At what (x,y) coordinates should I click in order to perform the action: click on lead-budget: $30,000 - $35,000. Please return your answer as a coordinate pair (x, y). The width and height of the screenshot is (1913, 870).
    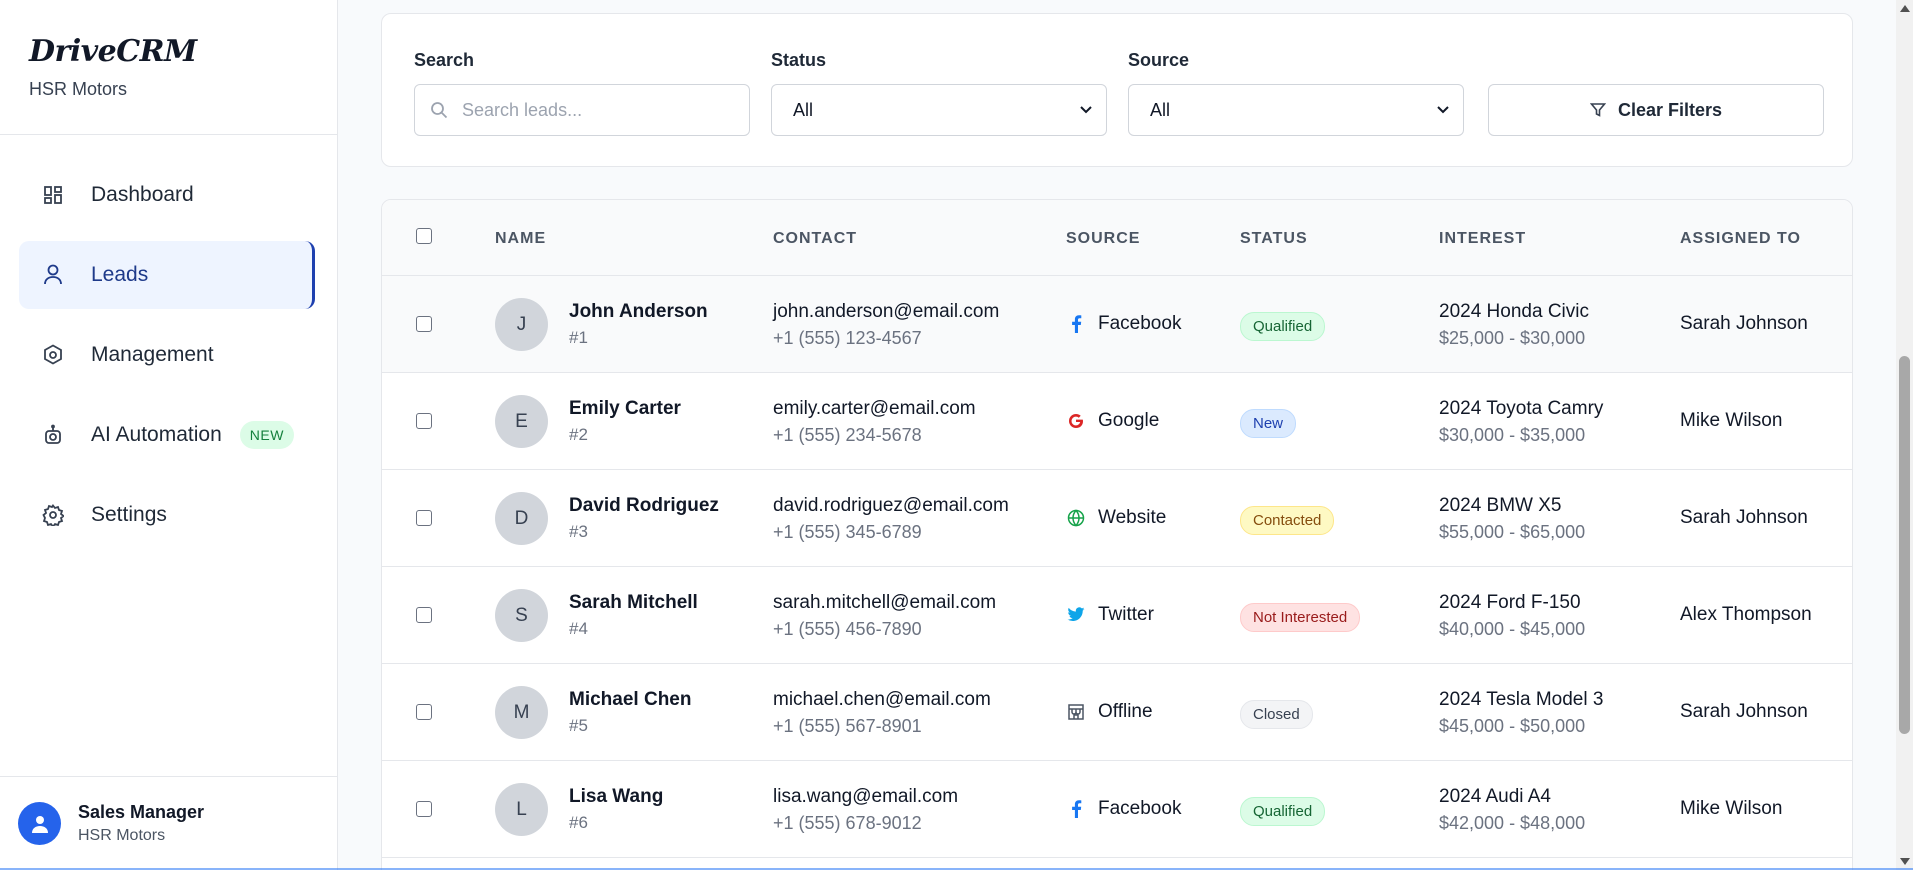
    Looking at the image, I should click on (1512, 435).